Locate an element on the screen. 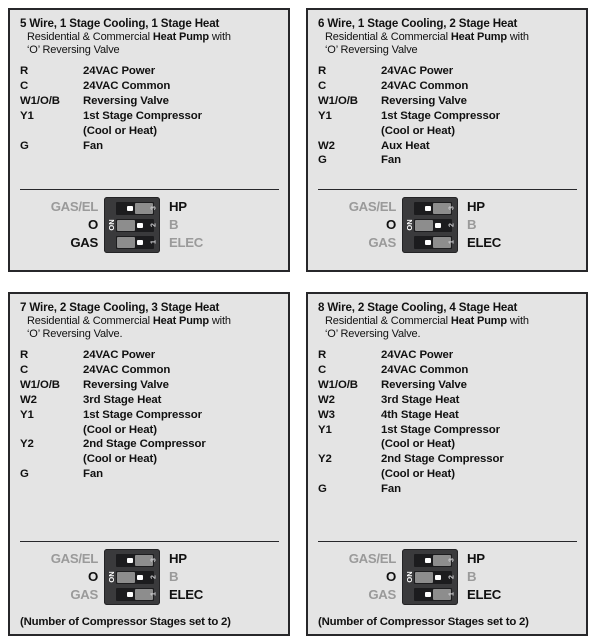 This screenshot has width=596, height=644. panel-title: 5 Wire, 1 Stage Cooling, 1 Stage Heat is located at coordinates (120, 23).